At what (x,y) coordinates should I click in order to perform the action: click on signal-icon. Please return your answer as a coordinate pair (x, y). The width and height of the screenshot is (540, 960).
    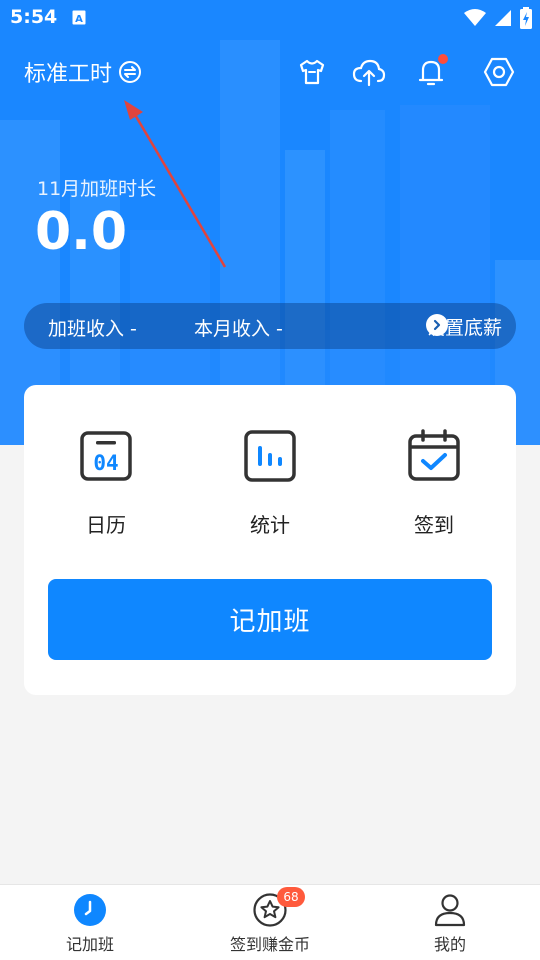
    Looking at the image, I should click on (503, 18).